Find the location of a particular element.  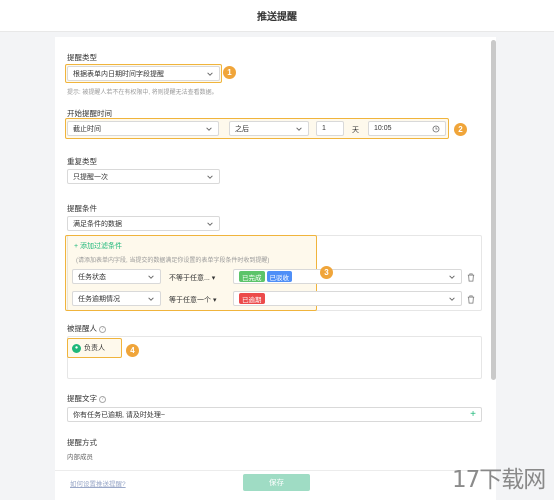

scrollbar is located at coordinates (493, 210).